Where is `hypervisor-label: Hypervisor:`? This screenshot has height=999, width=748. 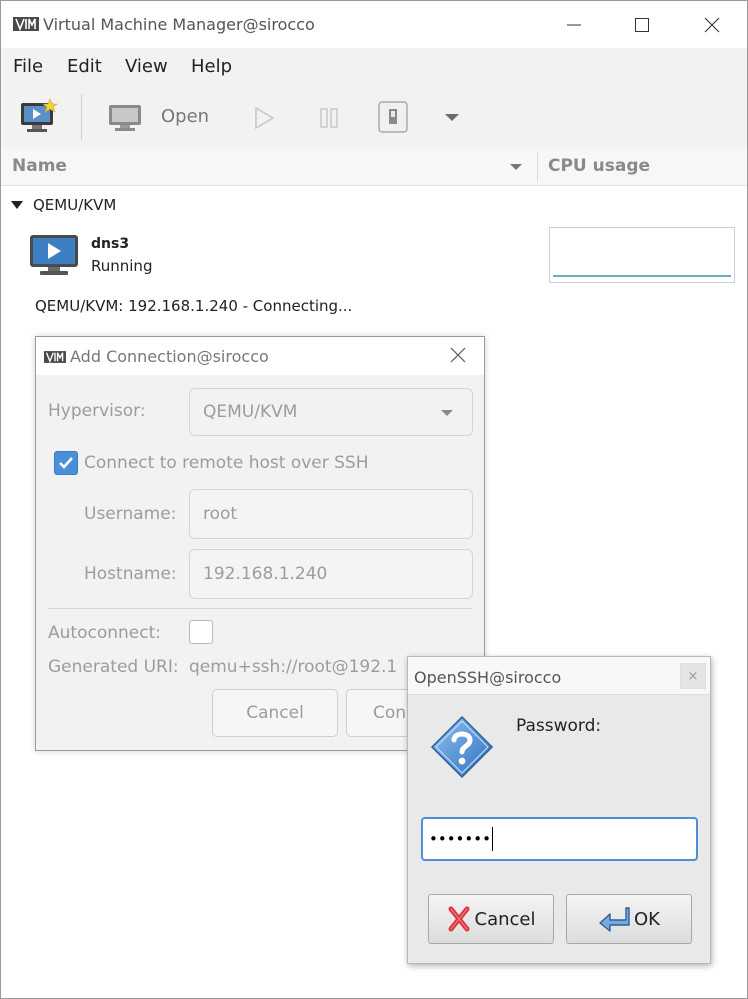
hypervisor-label: Hypervisor: is located at coordinates (97, 411).